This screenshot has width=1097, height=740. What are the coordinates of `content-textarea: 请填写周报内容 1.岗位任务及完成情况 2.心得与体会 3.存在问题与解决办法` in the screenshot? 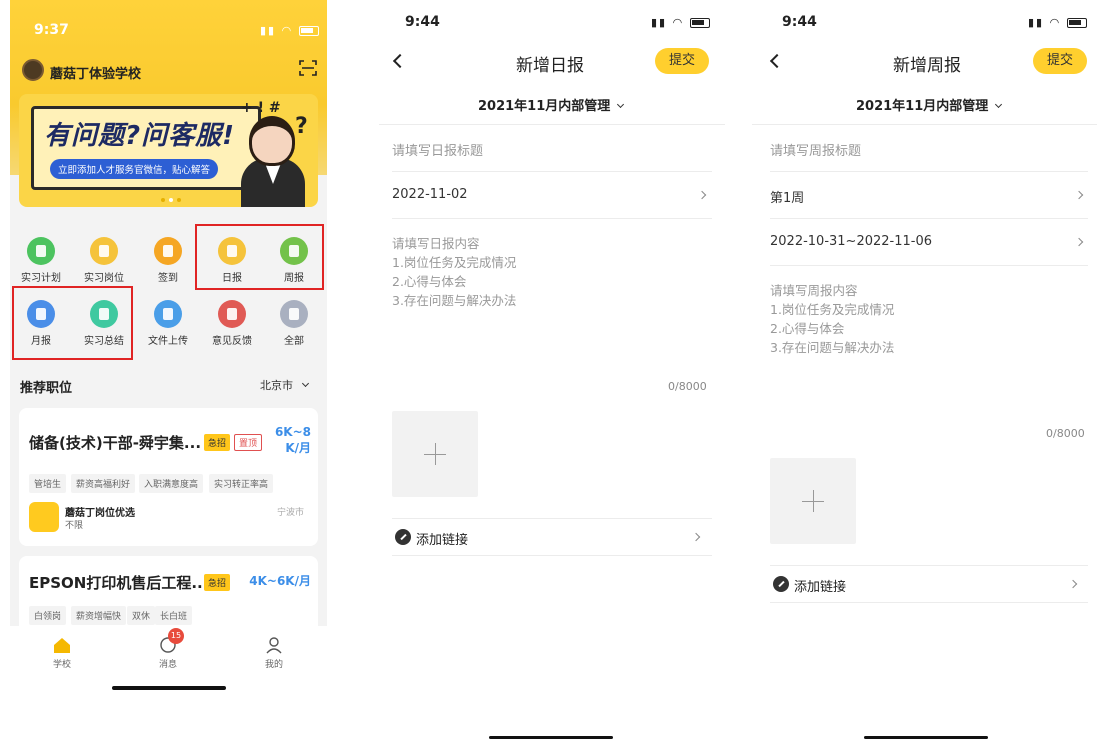 It's located at (832, 319).